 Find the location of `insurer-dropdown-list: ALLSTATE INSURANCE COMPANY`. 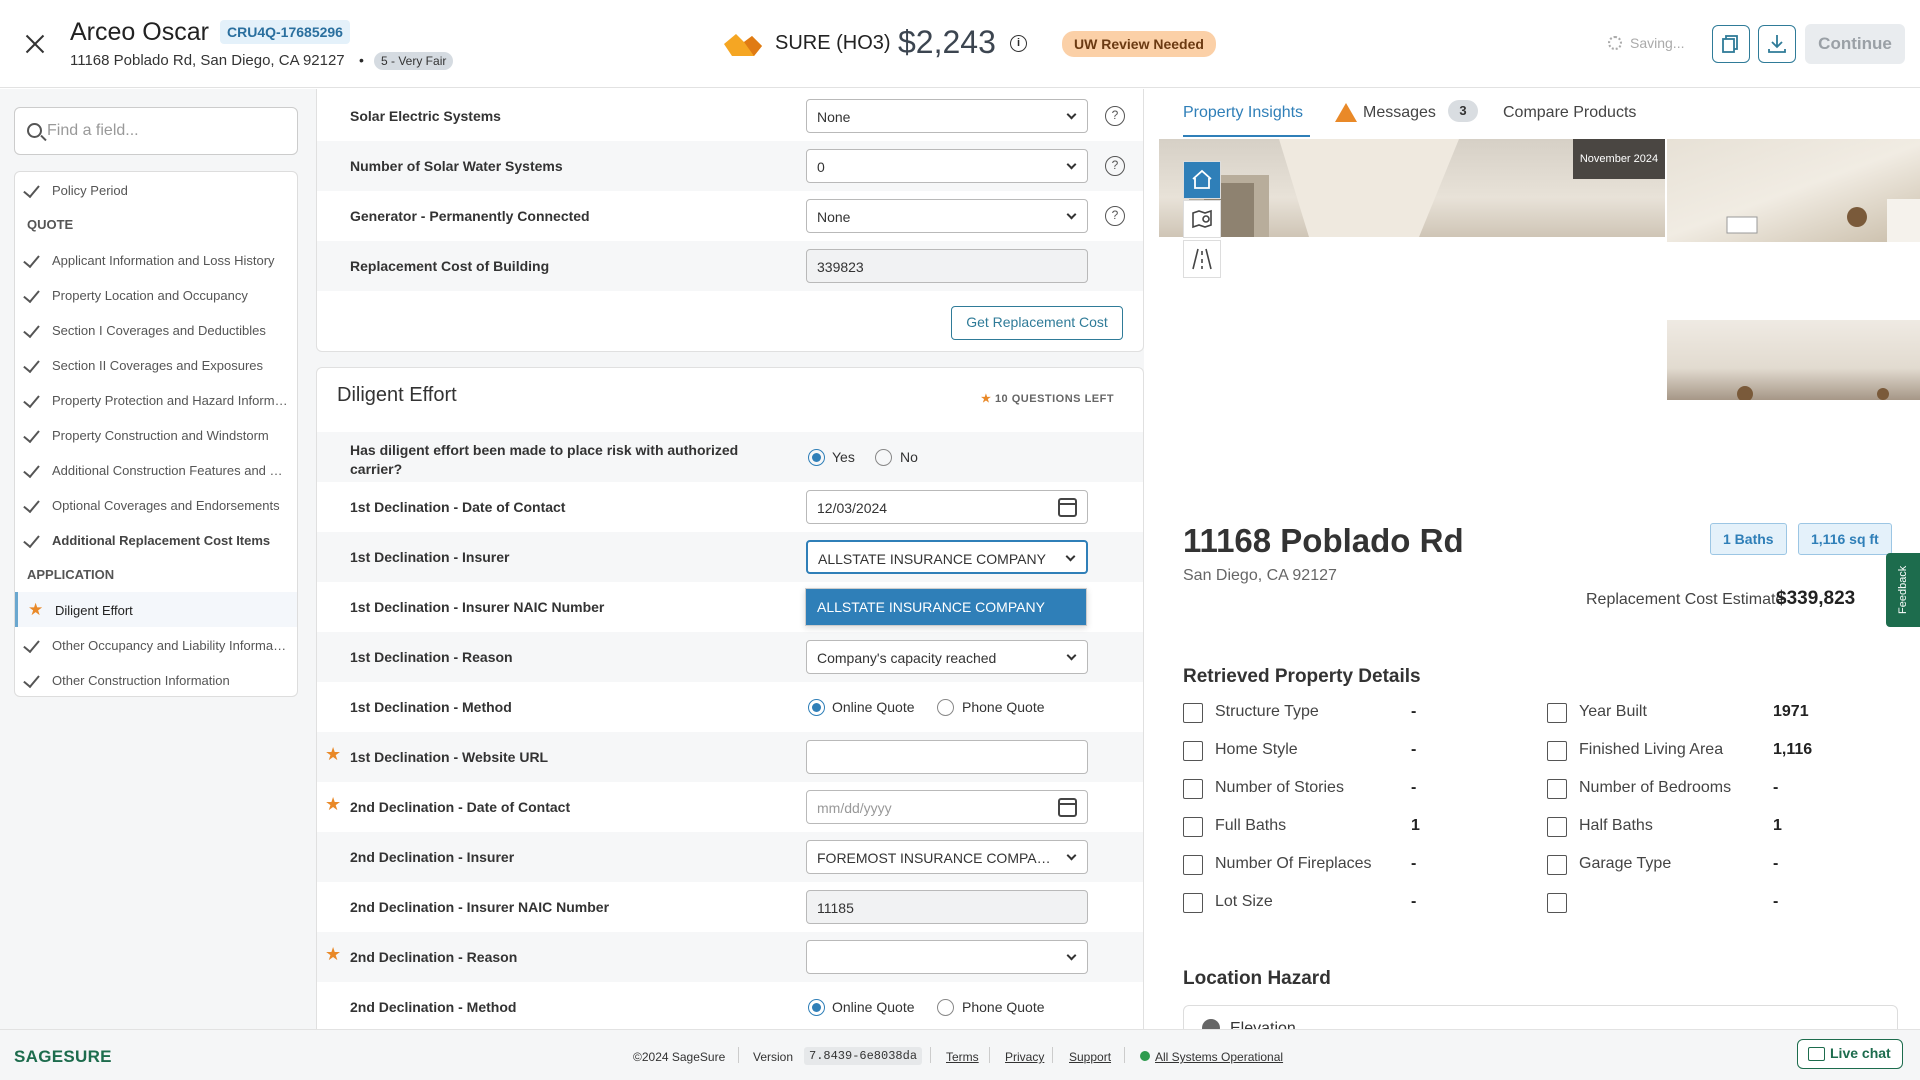

insurer-dropdown-list: ALLSTATE INSURANCE COMPANY is located at coordinates (946, 607).